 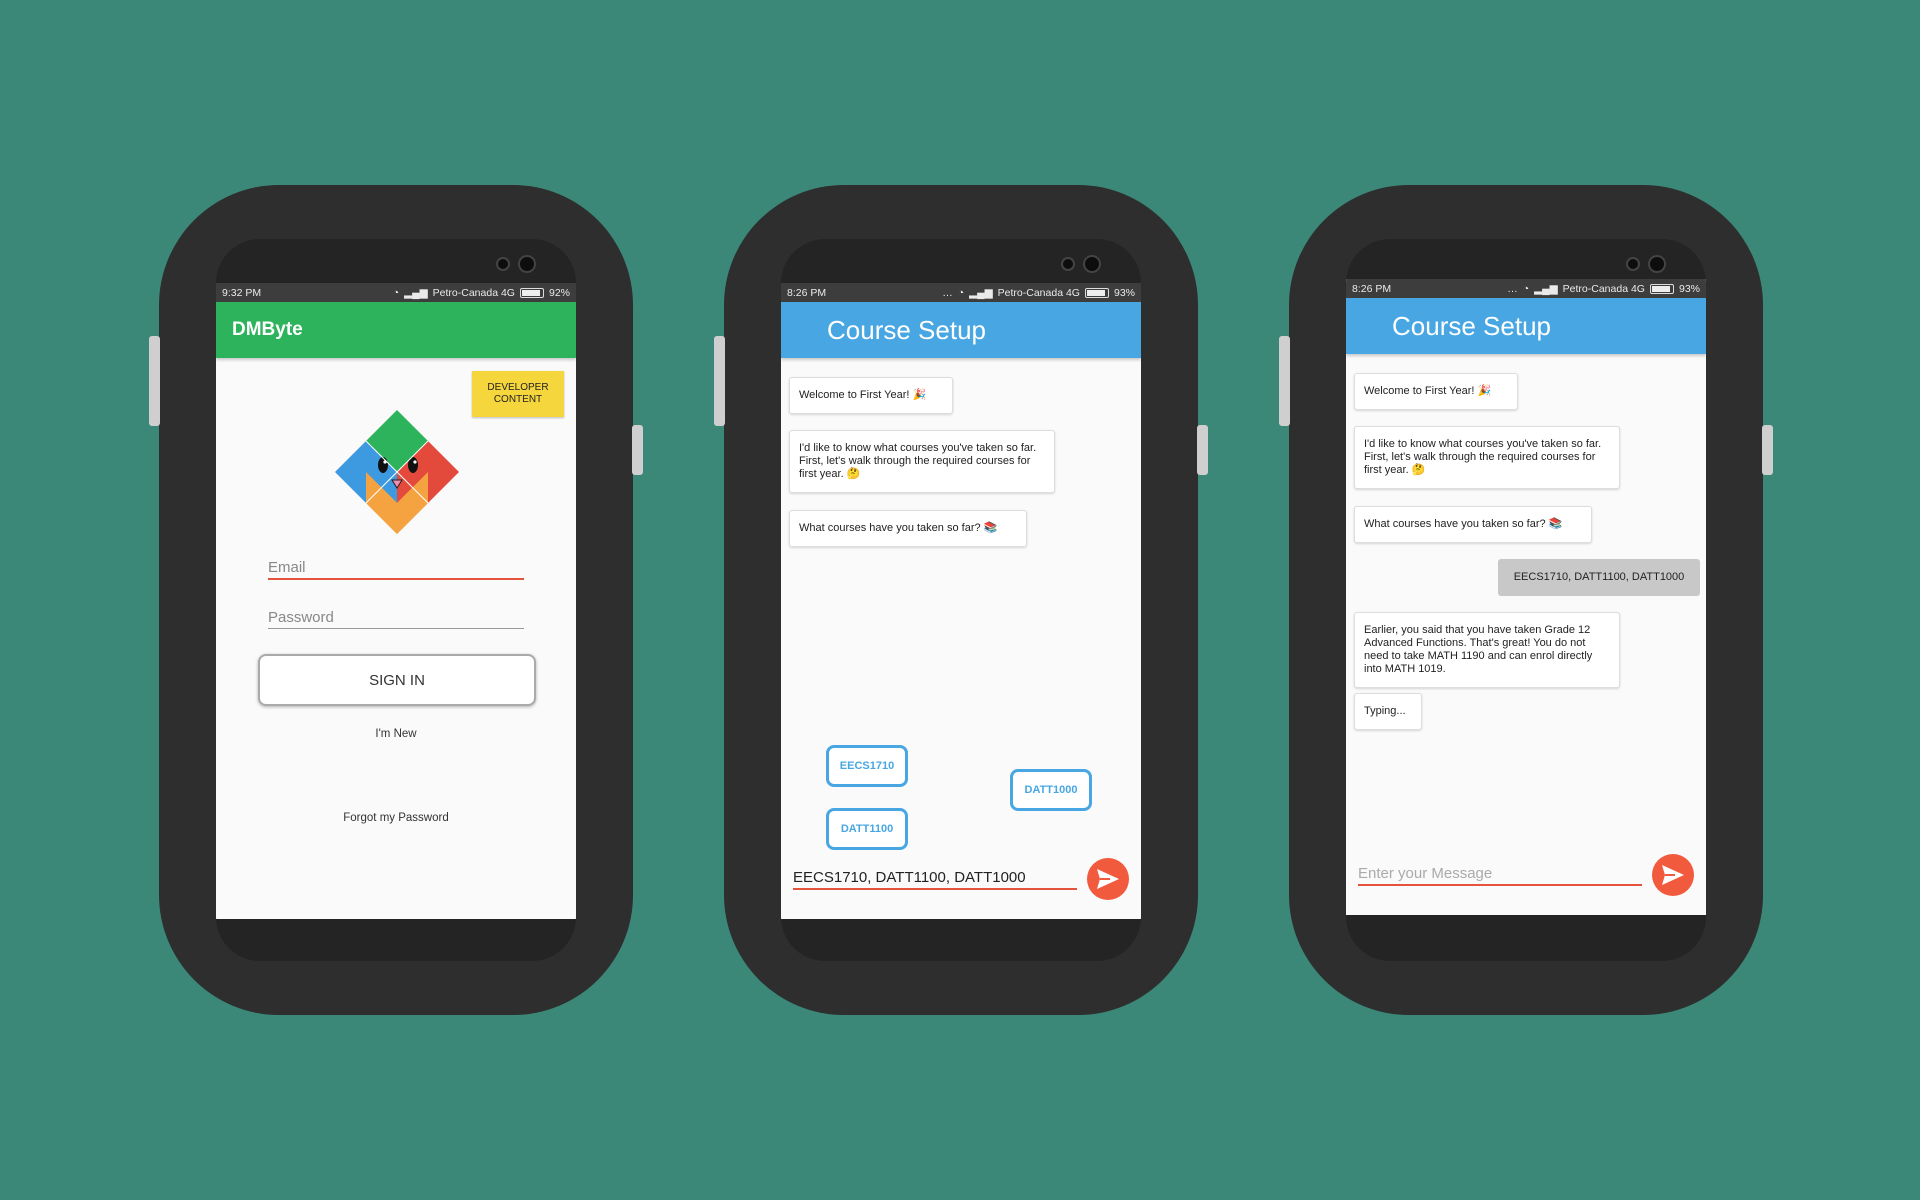 I want to click on email-field: Email, so click(x=396, y=569).